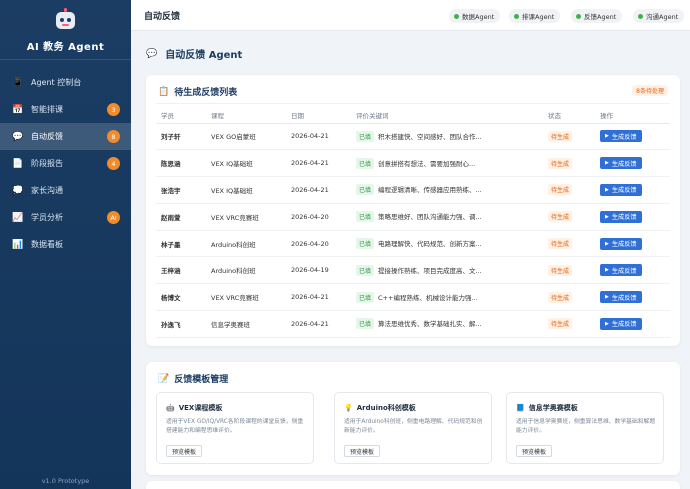  Describe the element at coordinates (181, 116) in the screenshot. I see `column-header: 学员` at that location.